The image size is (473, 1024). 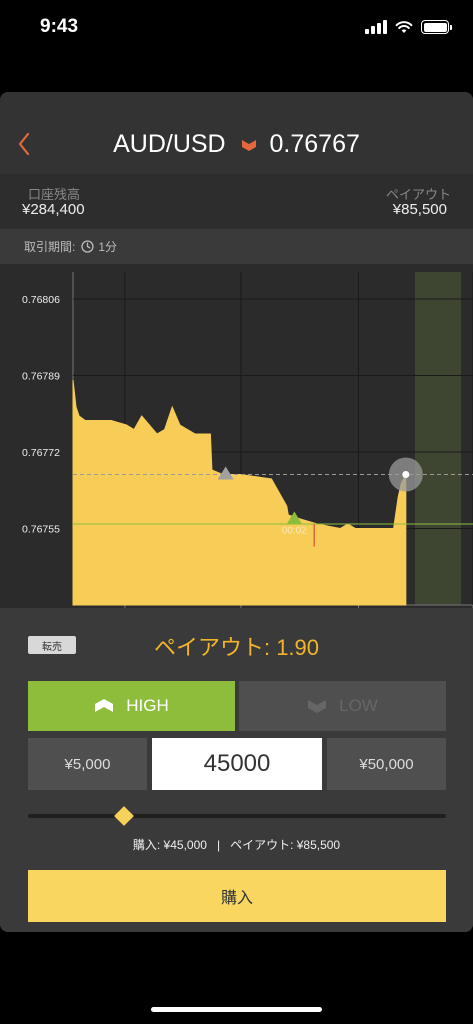 I want to click on amount-slider, so click(x=237, y=816).